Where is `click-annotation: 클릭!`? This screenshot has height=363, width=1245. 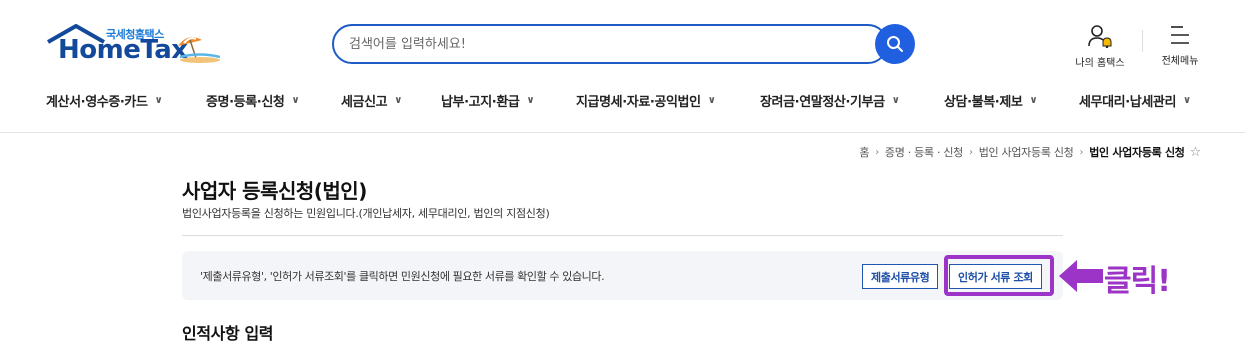
click-annotation: 클릭! is located at coordinates (1137, 281).